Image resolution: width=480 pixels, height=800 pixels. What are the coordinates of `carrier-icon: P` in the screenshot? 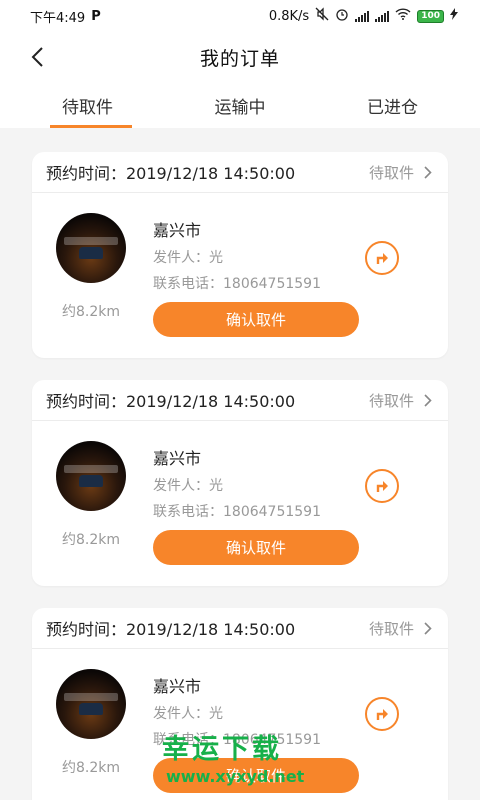 It's located at (96, 16).